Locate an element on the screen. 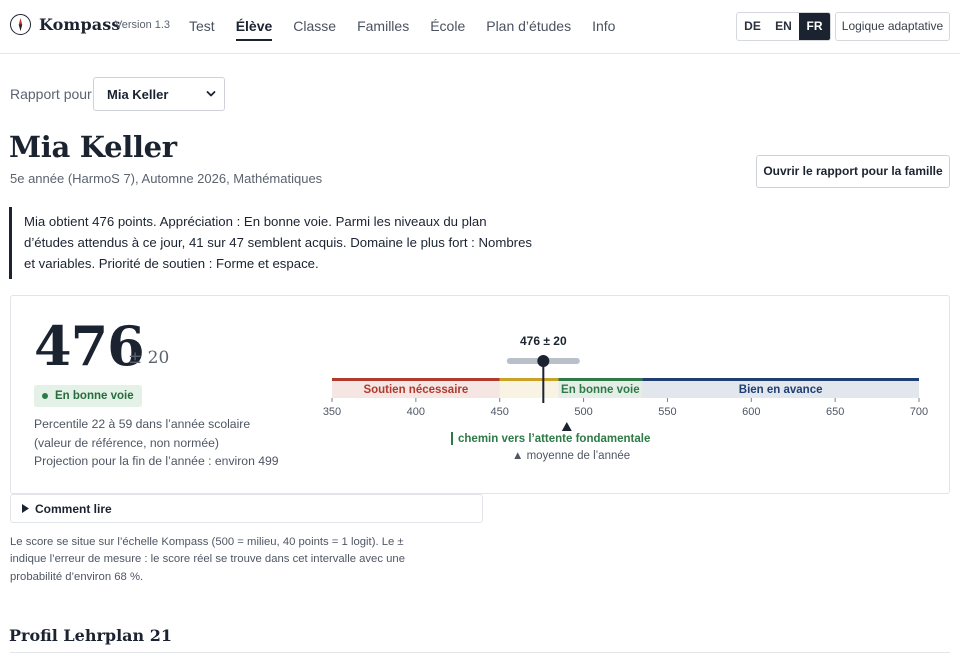  band-label-3: Bien en avance is located at coordinates (781, 390).